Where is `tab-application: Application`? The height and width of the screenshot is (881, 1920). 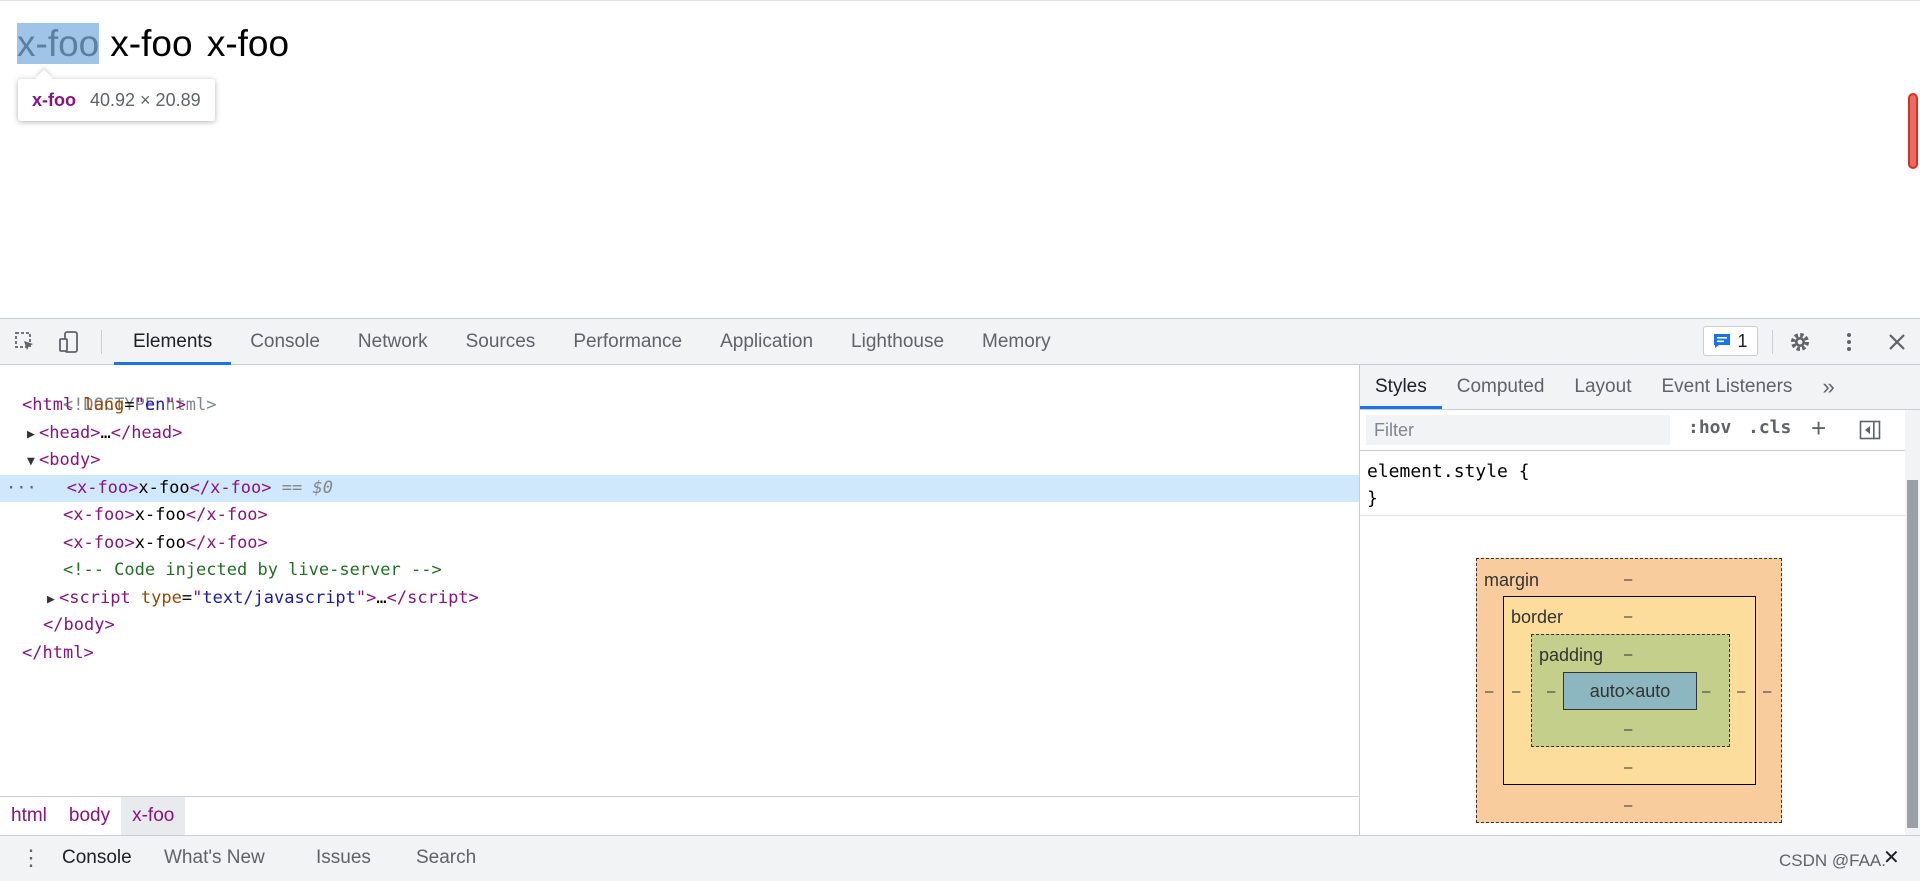
tab-application: Application is located at coordinates (766, 342).